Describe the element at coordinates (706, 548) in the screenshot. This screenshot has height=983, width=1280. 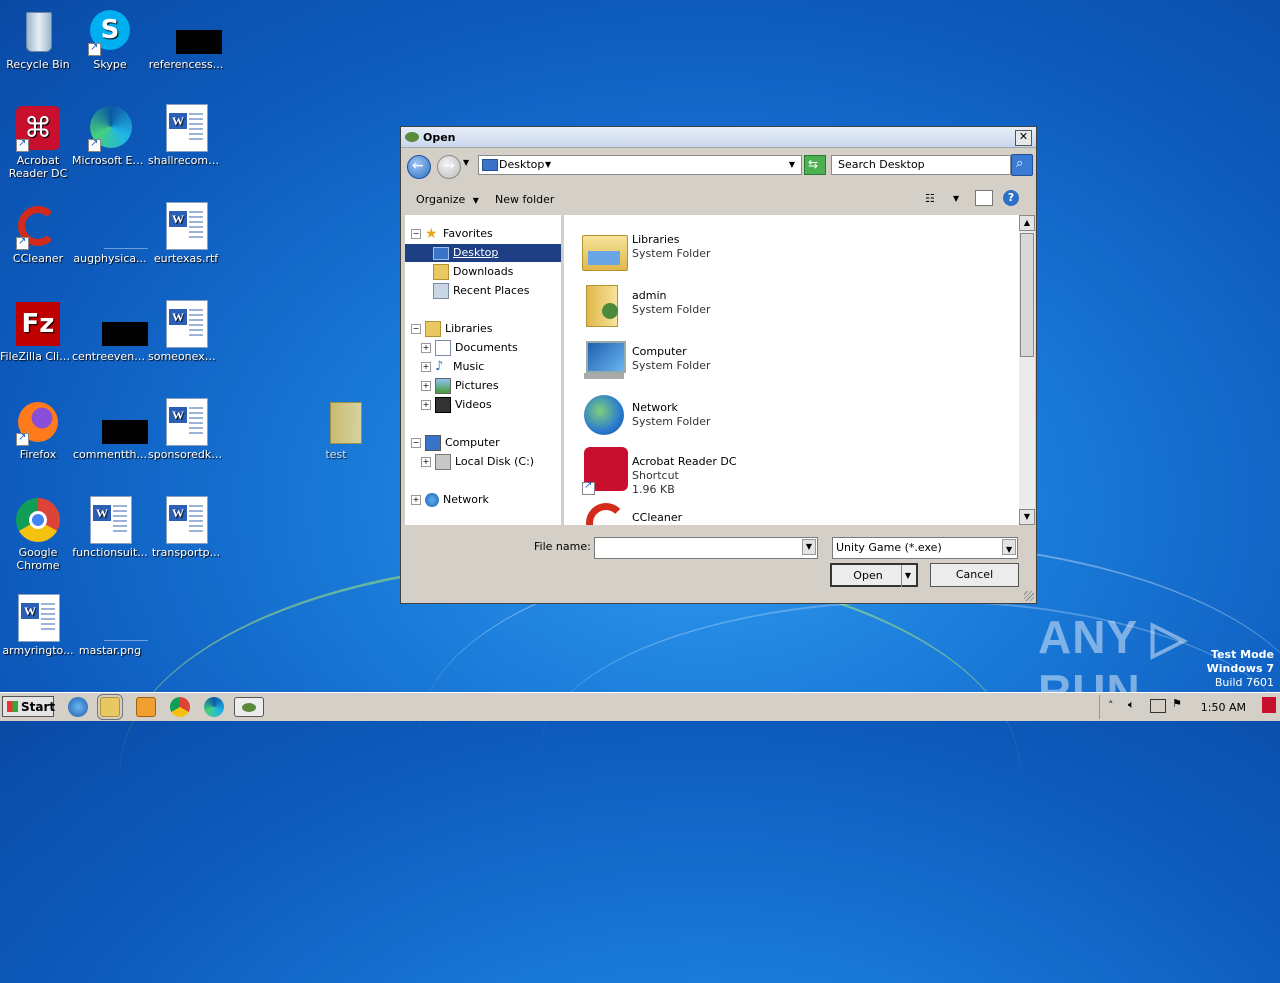
I see `file-name-input: ▼` at that location.